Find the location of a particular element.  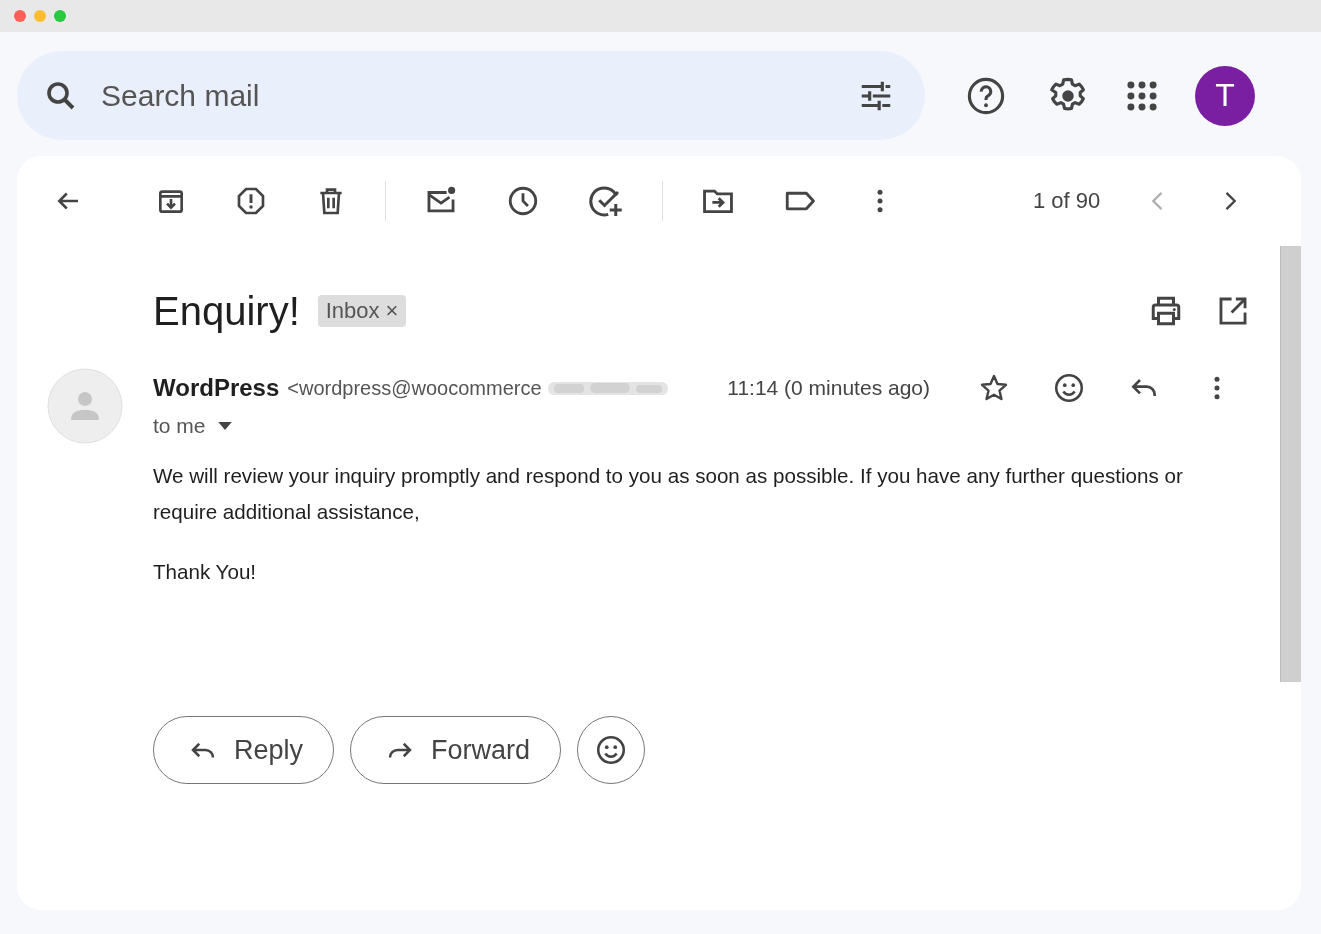

received-time: 11:14 (0 minutes ago) is located at coordinates (828, 388).